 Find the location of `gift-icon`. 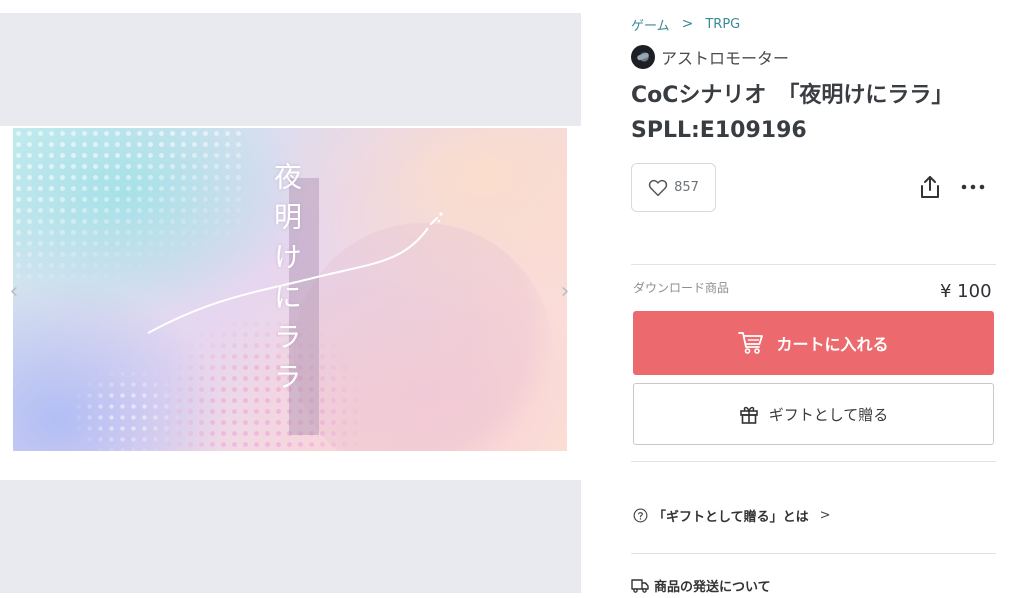

gift-icon is located at coordinates (748, 415).